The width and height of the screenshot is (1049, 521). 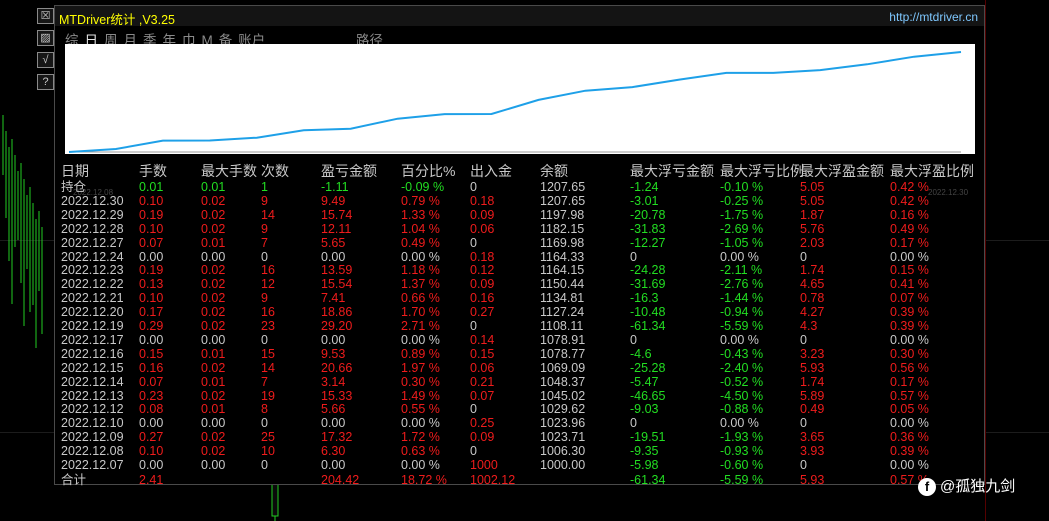 I want to click on cell-lots: 0.13, so click(x=151, y=284).